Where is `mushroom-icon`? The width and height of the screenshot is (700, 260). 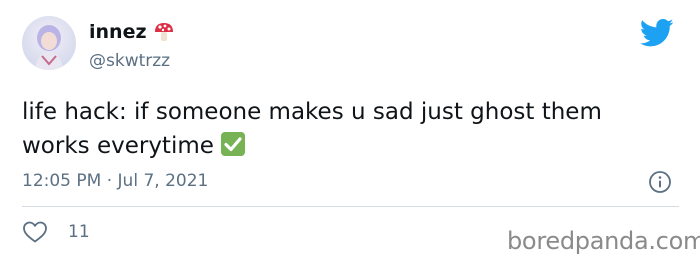 mushroom-icon is located at coordinates (163, 32).